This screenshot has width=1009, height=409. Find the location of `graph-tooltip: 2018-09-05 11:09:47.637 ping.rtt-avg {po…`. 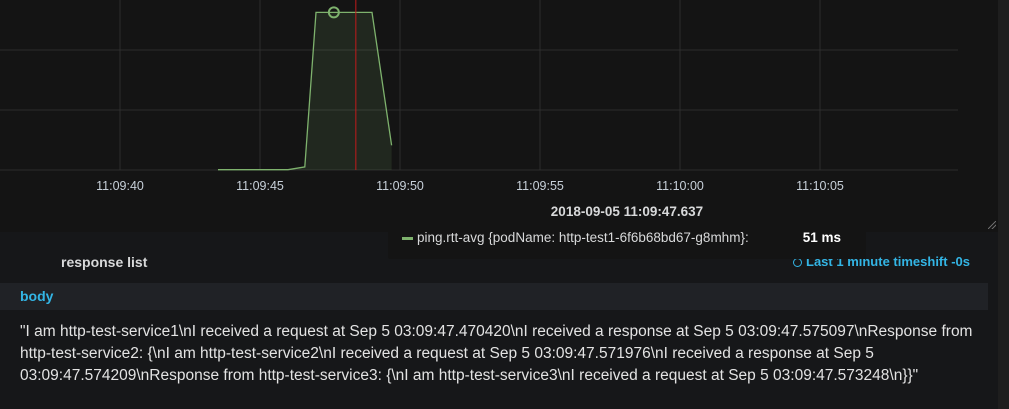

graph-tooltip: 2018-09-05 11:09:47.637 ping.rtt-avg {po… is located at coordinates (627, 226).